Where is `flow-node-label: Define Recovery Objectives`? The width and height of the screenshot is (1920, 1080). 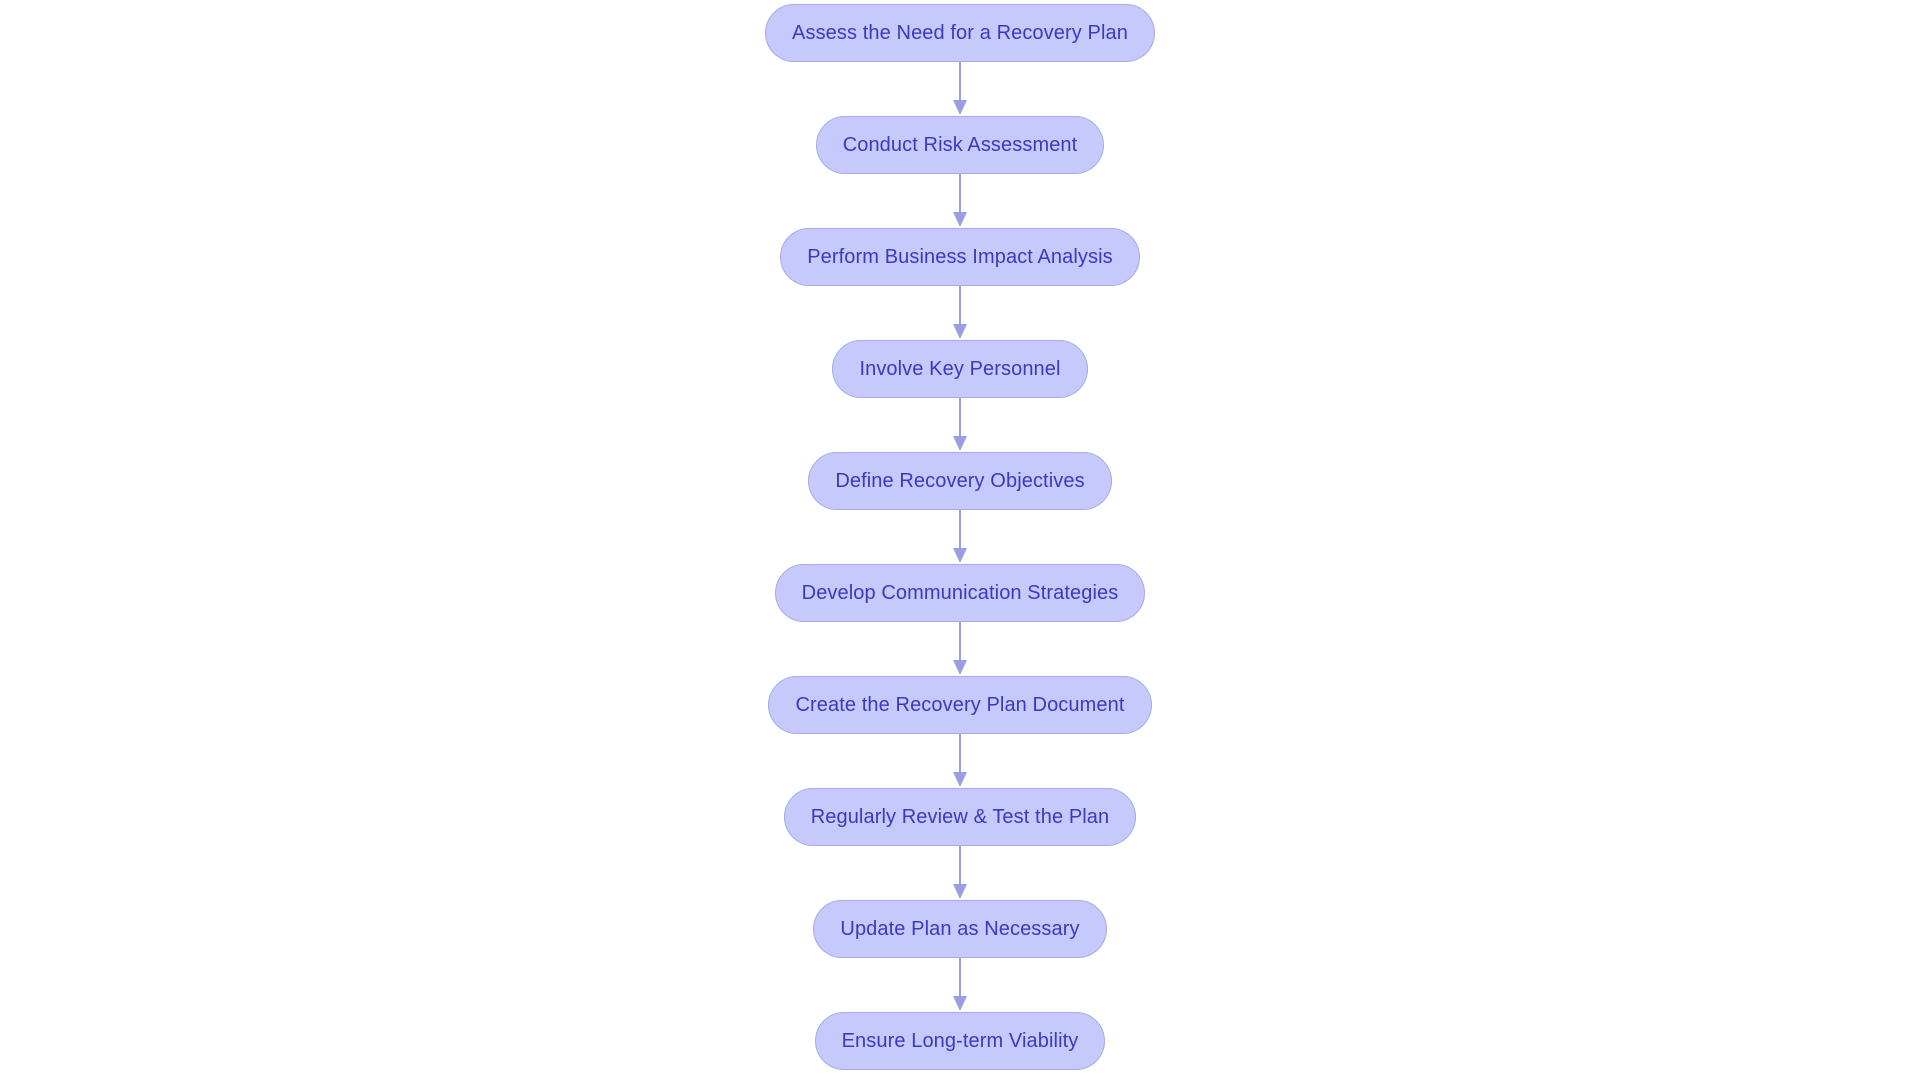
flow-node-label: Define Recovery Objectives is located at coordinates (960, 481).